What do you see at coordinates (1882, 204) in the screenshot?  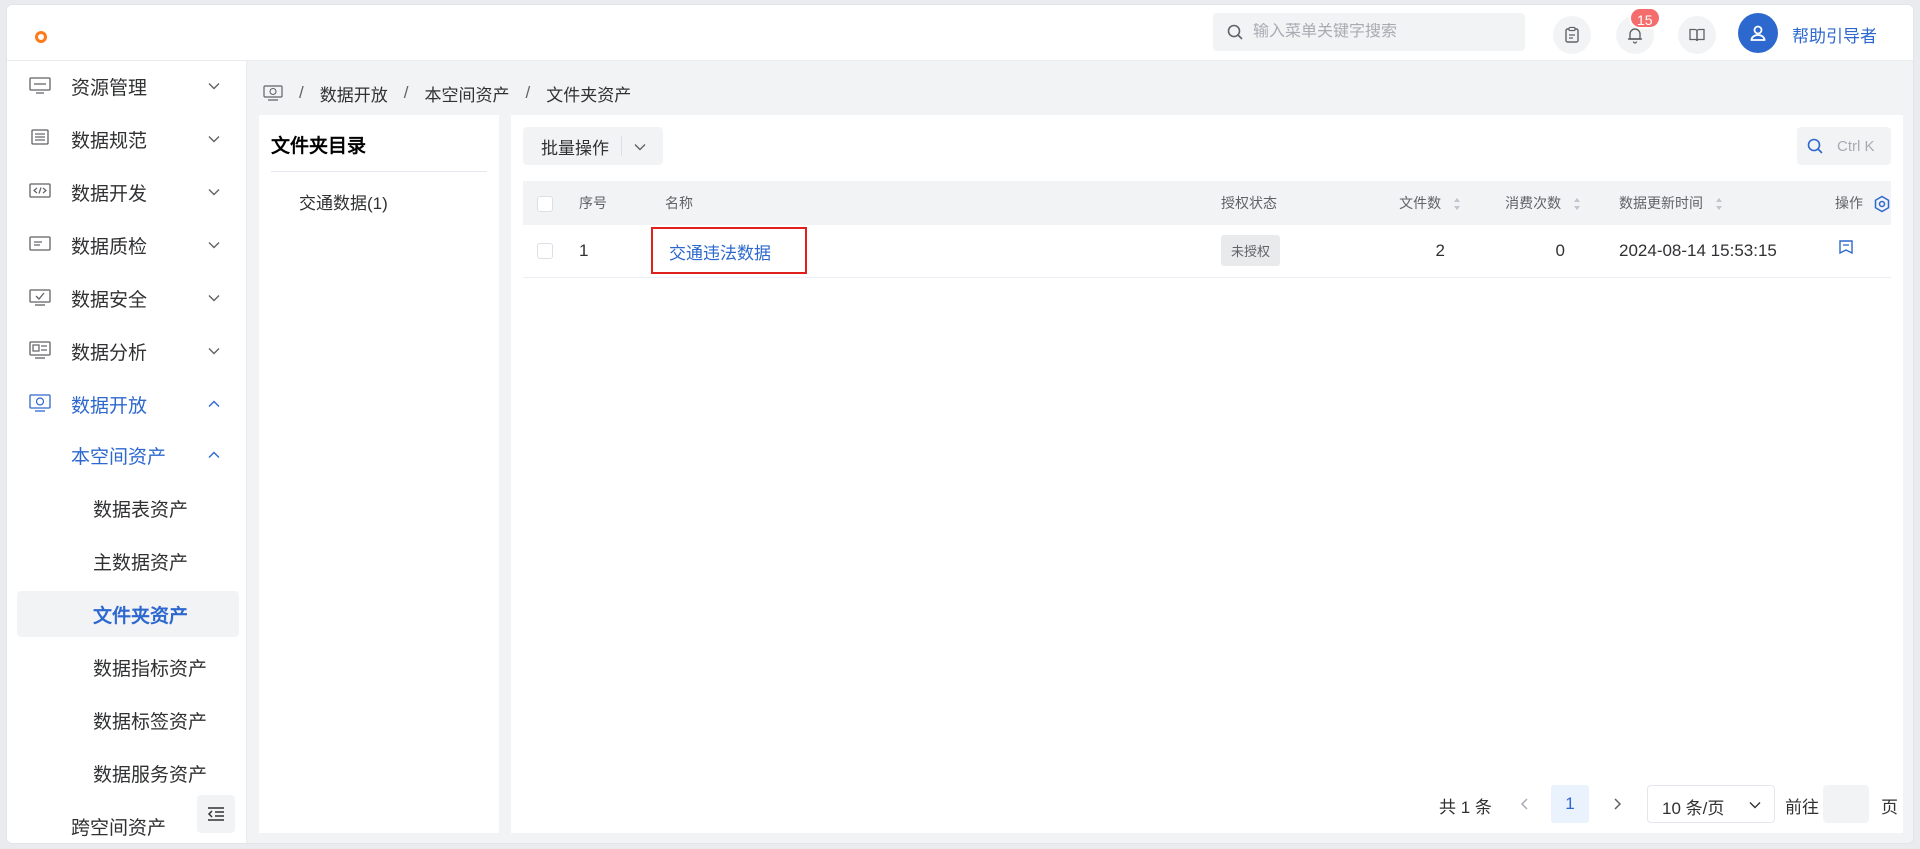 I see `column-settings-icon` at bounding box center [1882, 204].